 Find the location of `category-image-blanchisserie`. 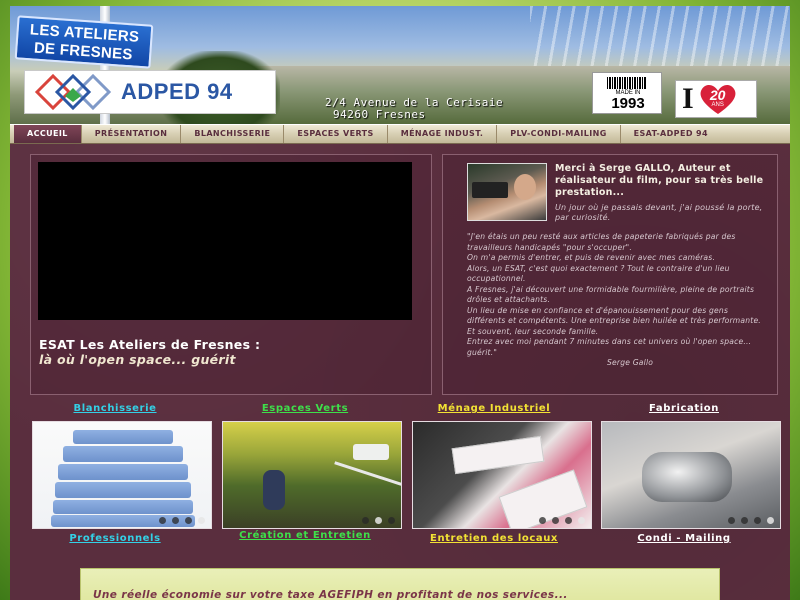

category-image-blanchisserie is located at coordinates (122, 475).